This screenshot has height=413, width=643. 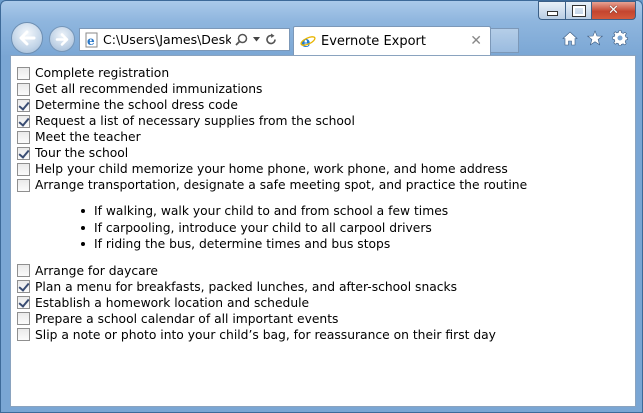 I want to click on minimize-button, so click(x=551, y=10).